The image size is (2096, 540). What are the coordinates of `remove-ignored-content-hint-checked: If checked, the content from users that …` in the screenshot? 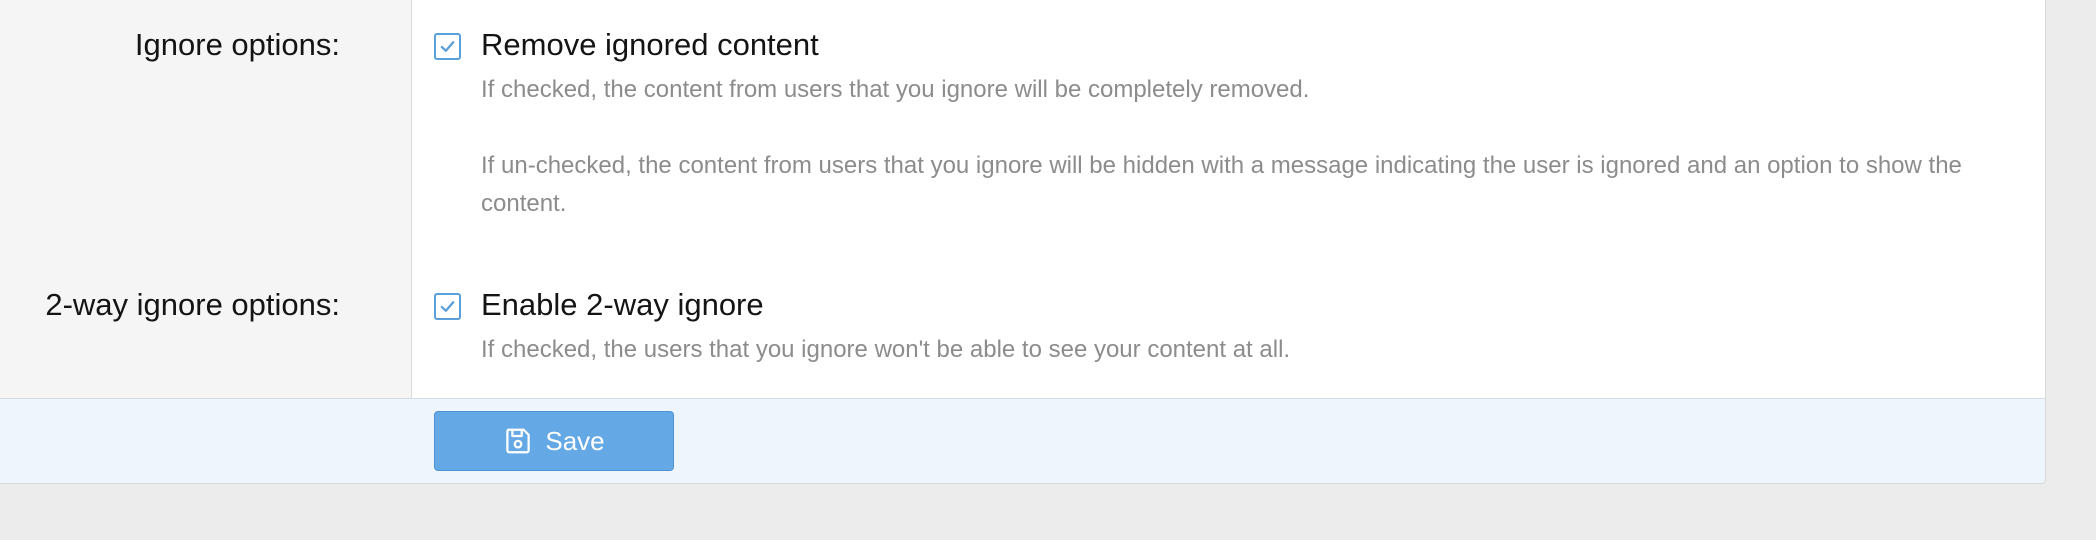 It's located at (895, 89).